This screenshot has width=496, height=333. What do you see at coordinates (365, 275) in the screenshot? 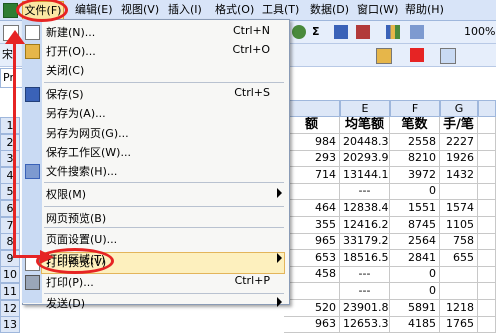
I see `cell-E-row-10: ---` at bounding box center [365, 275].